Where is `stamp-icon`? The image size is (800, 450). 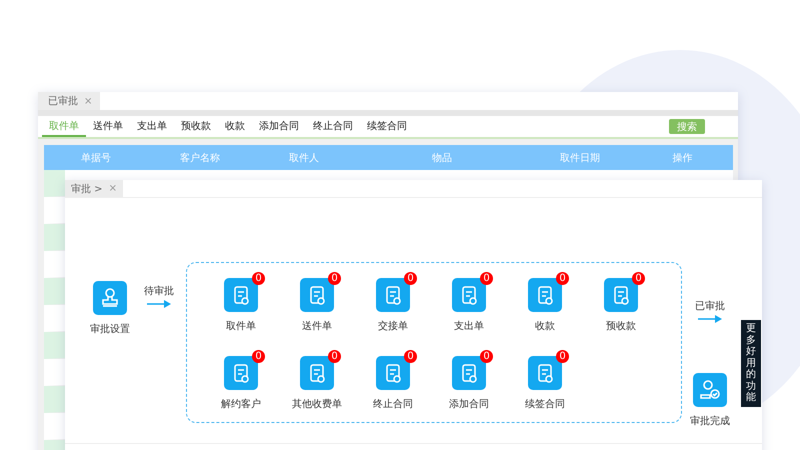
stamp-icon is located at coordinates (110, 298).